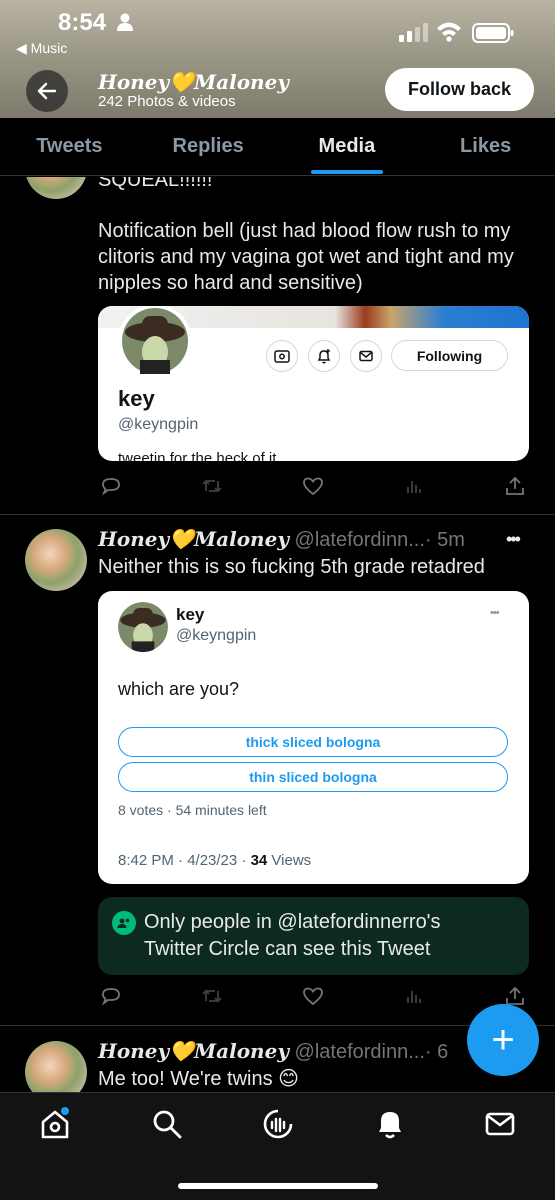 This screenshot has width=555, height=1200. Describe the element at coordinates (324, 356) in the screenshot. I see `notification-bell-icon` at that location.